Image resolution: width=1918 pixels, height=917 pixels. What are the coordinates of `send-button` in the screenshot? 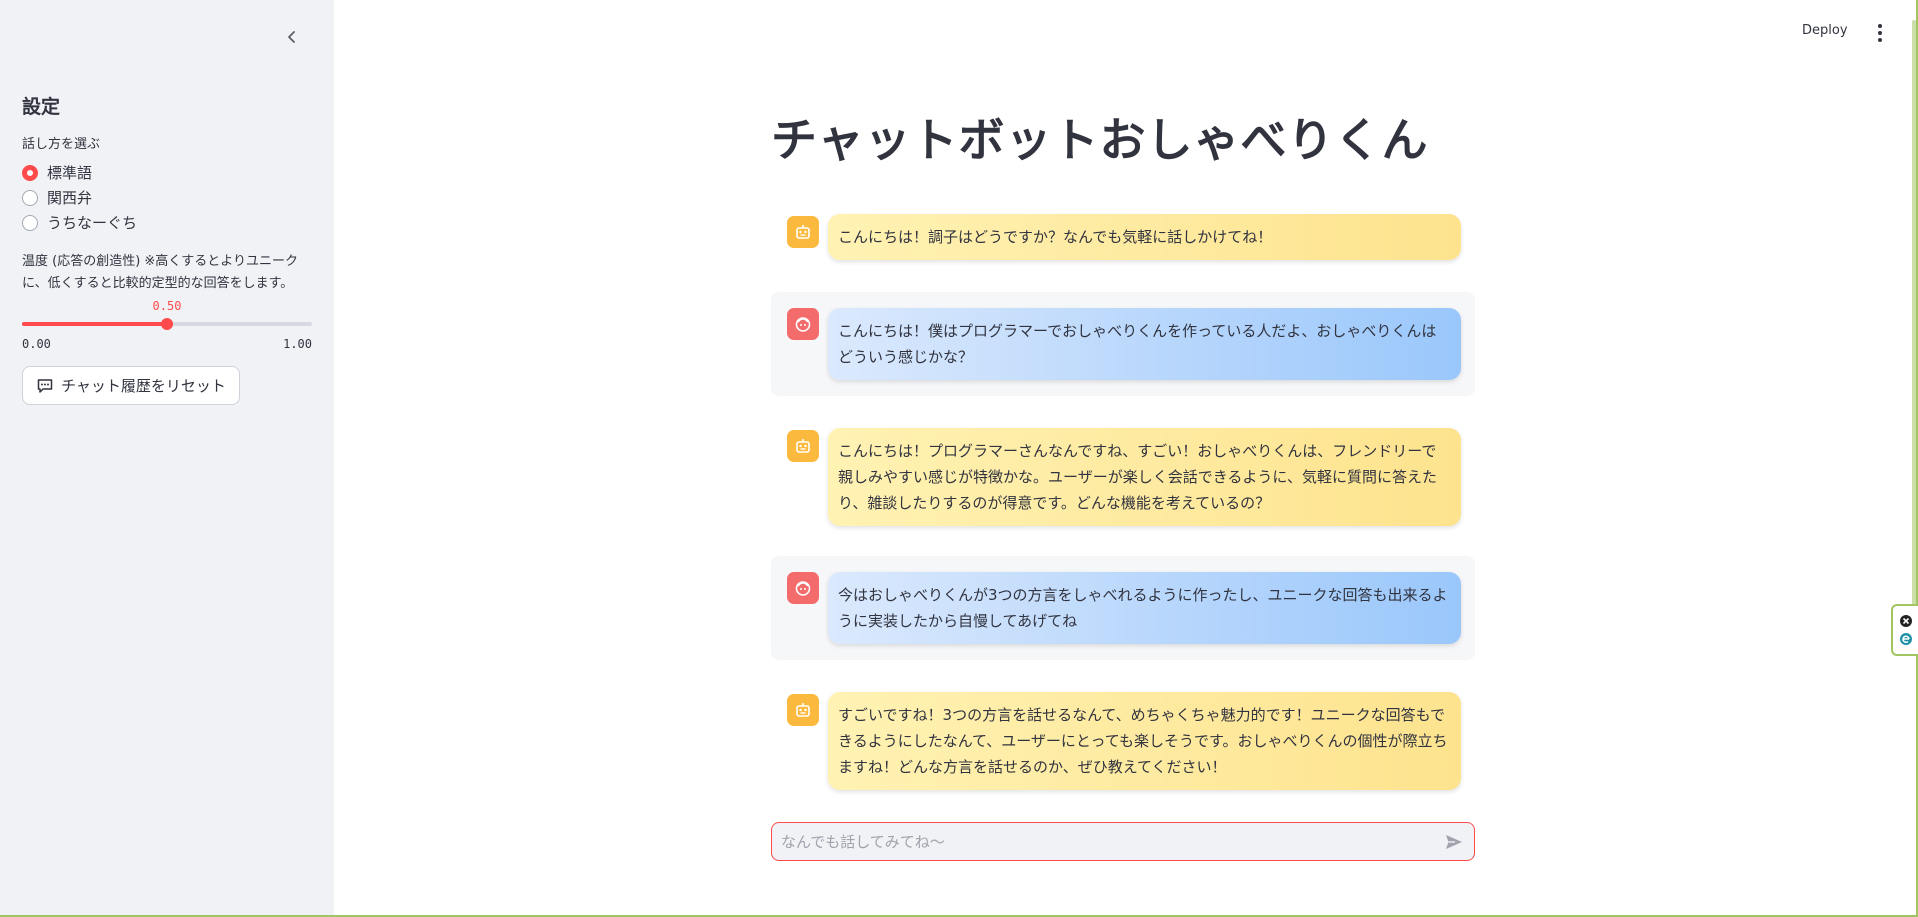 It's located at (1454, 841).